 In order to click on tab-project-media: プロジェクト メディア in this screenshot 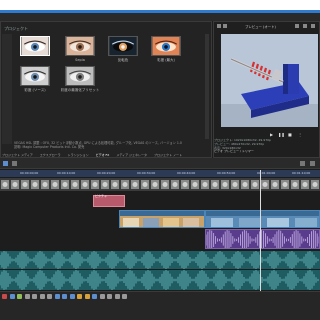, I will do `click(17, 155)`.